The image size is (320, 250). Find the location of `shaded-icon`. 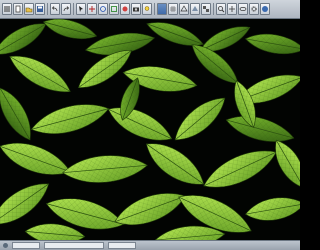

shaded-icon is located at coordinates (195, 9).